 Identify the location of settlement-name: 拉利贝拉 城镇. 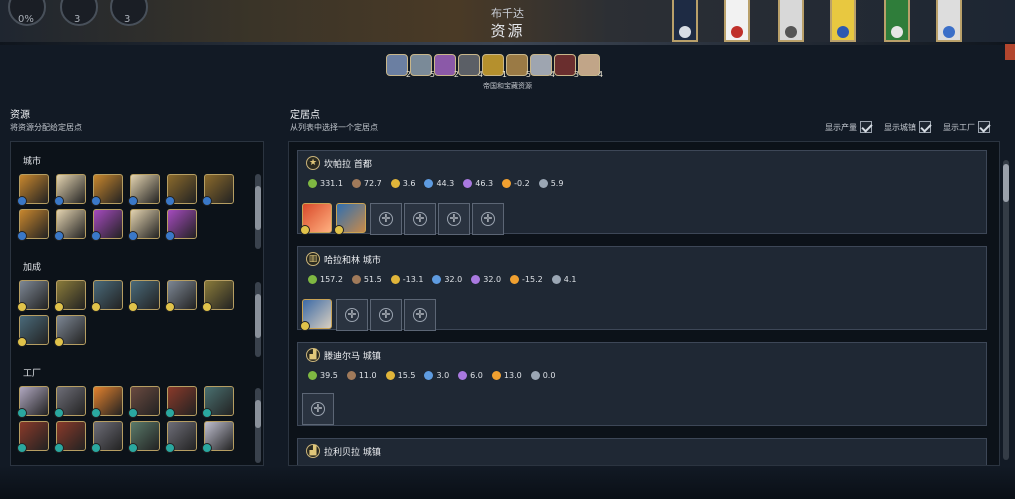
(352, 453).